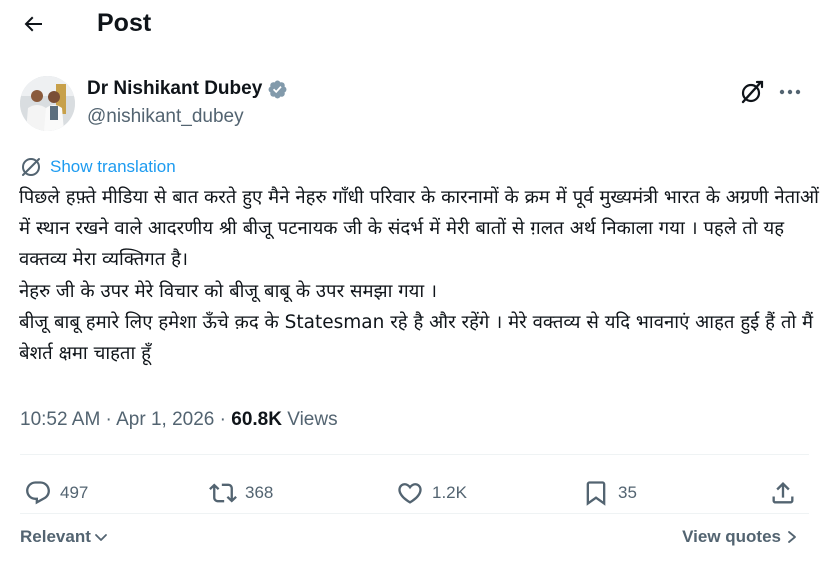  Describe the element at coordinates (792, 537) in the screenshot. I see `chevron-right-icon` at that location.